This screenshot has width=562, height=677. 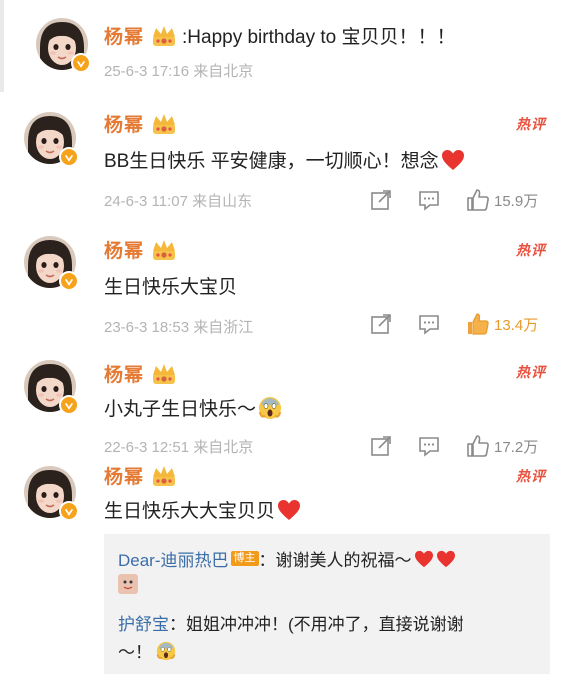 What do you see at coordinates (135, 652) in the screenshot?
I see `reply-text: ～！` at bounding box center [135, 652].